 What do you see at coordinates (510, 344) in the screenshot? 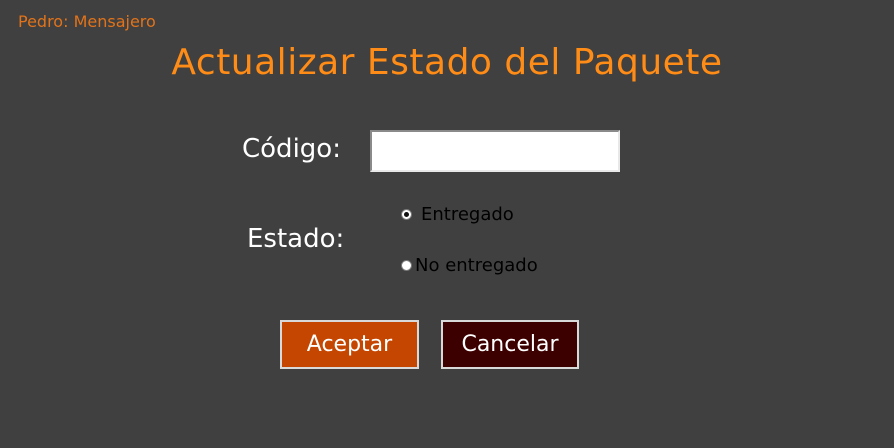
I see `cancel-button: Cancelar` at bounding box center [510, 344].